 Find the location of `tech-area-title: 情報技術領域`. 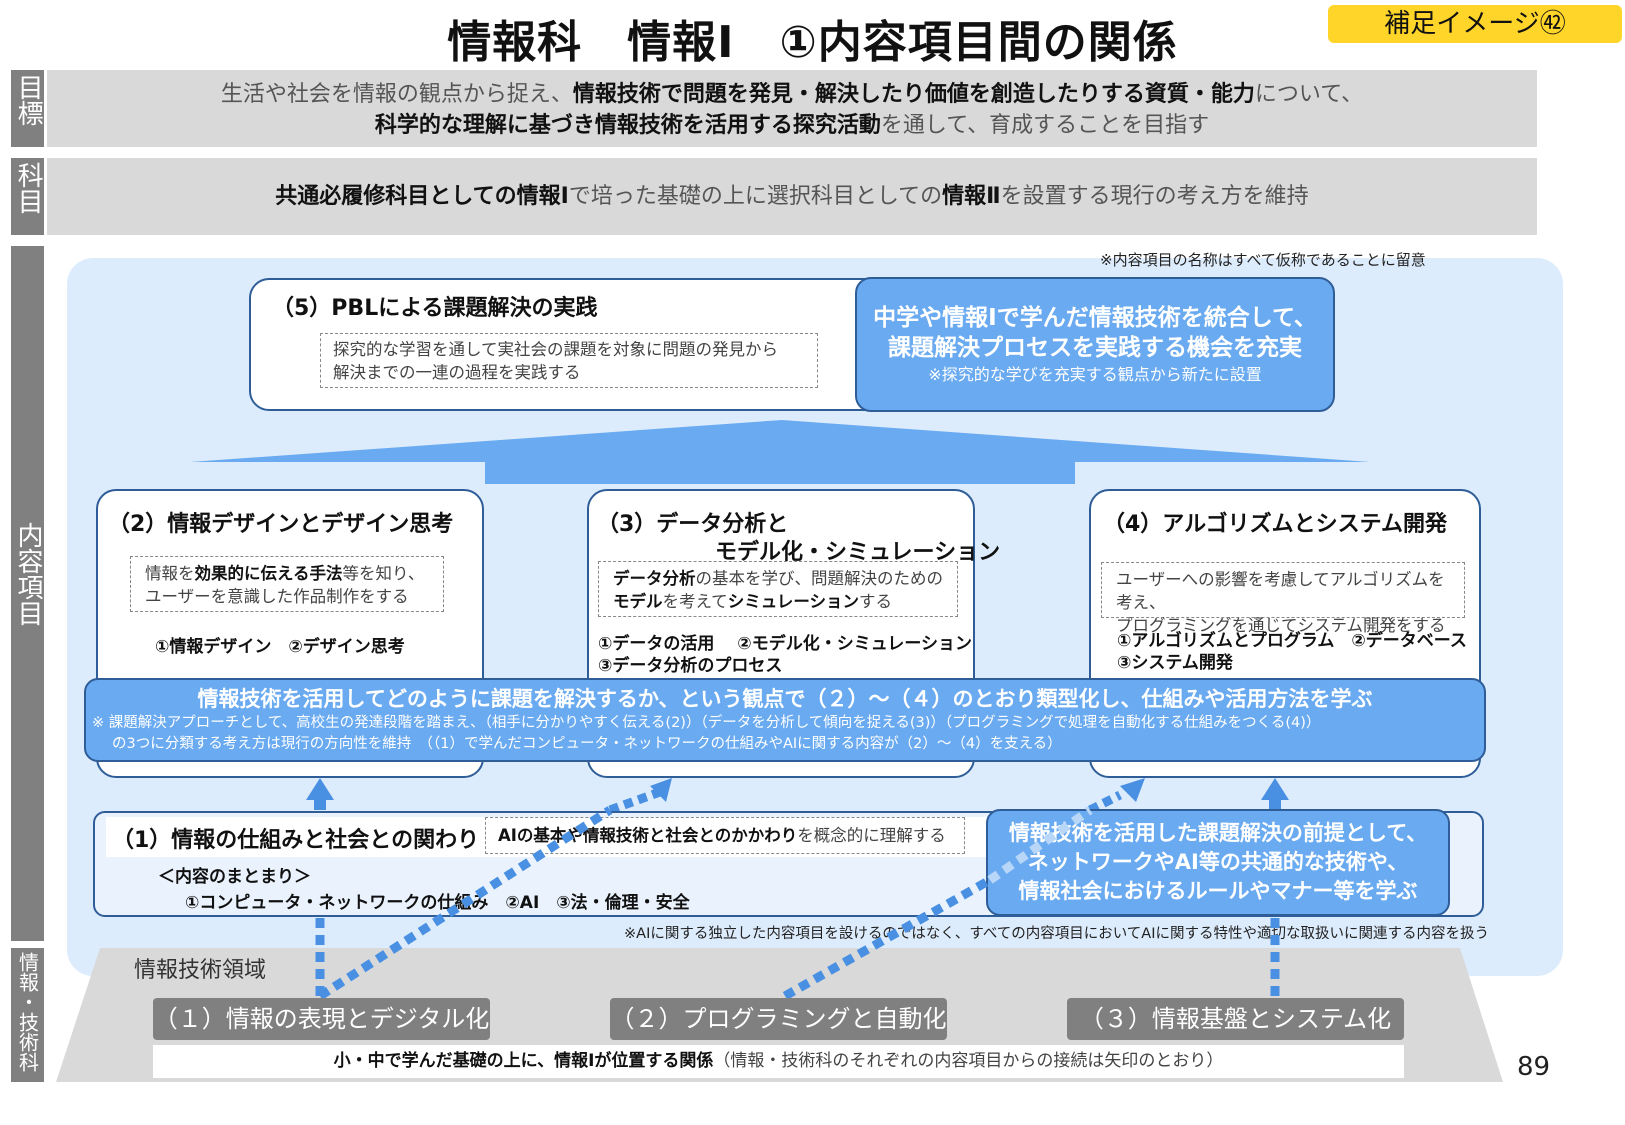

tech-area-title: 情報技術領域 is located at coordinates (200, 970).